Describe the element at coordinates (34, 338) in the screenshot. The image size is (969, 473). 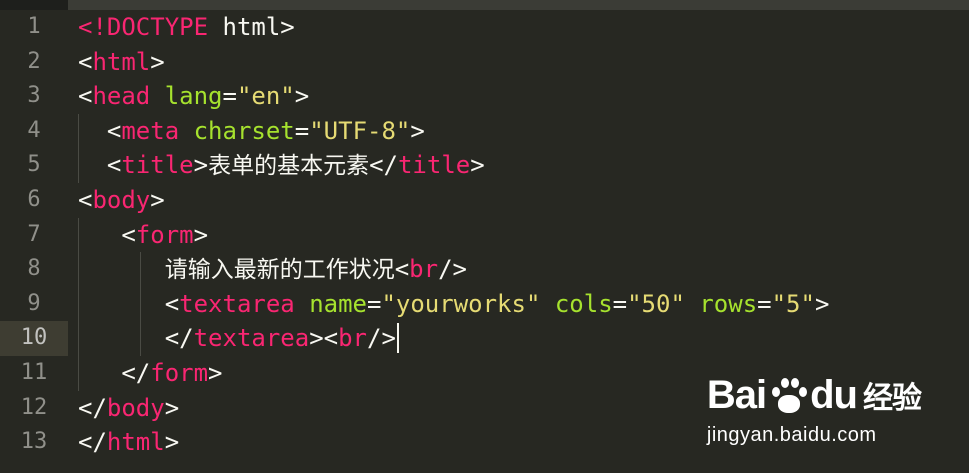
I see `line-number: 10` at that location.